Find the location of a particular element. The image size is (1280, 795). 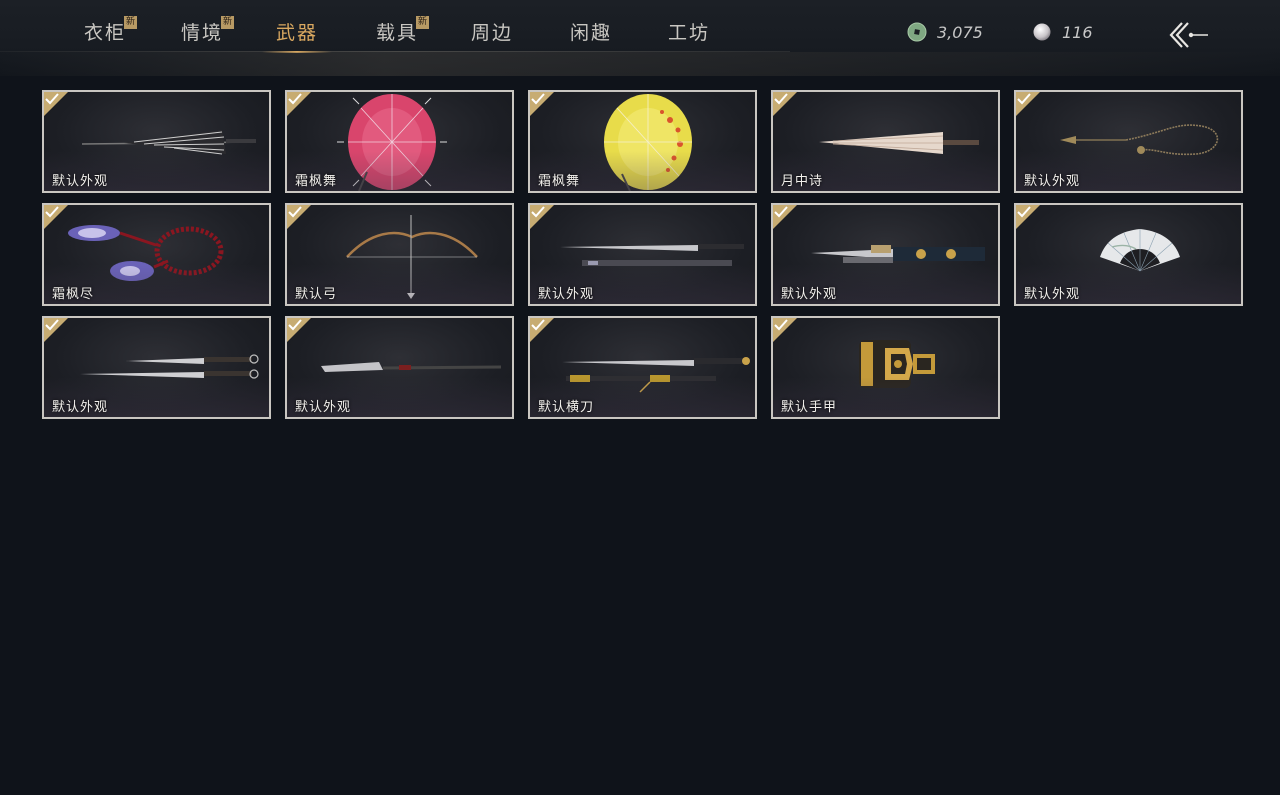

tab-label: 情境 is located at coordinates (202, 33).